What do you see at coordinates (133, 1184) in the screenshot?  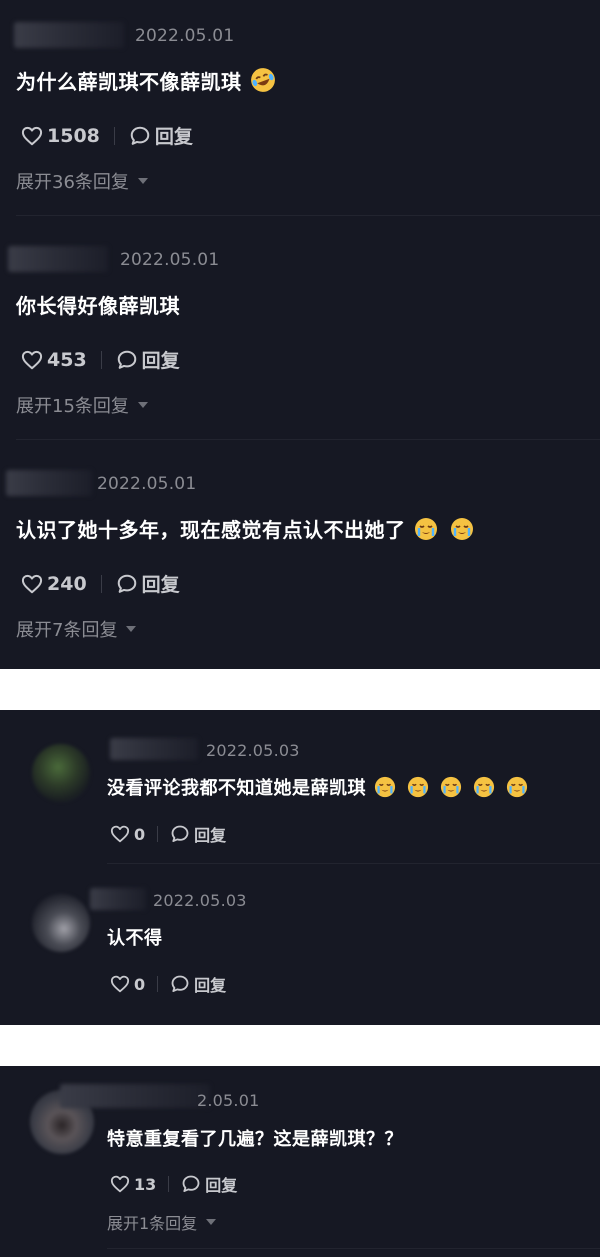 I see `like-button: 13` at bounding box center [133, 1184].